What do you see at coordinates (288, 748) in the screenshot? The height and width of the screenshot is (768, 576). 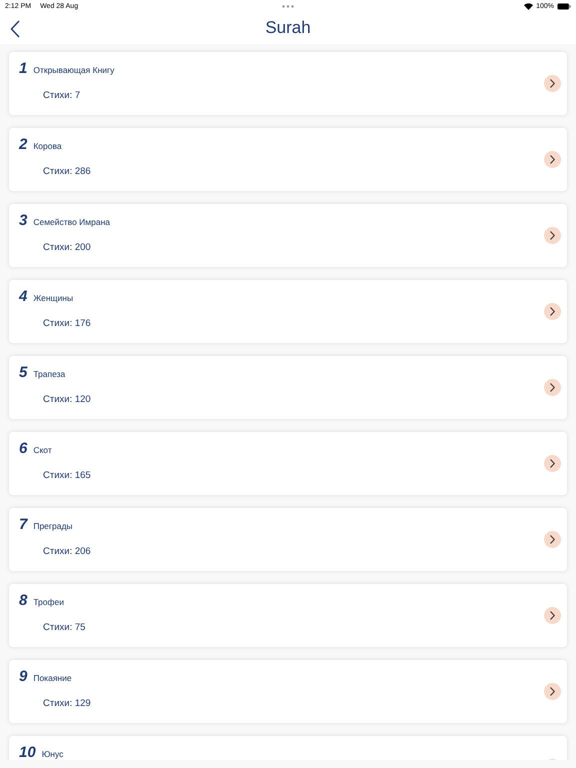 I see `surah-card: 10 Юнус` at bounding box center [288, 748].